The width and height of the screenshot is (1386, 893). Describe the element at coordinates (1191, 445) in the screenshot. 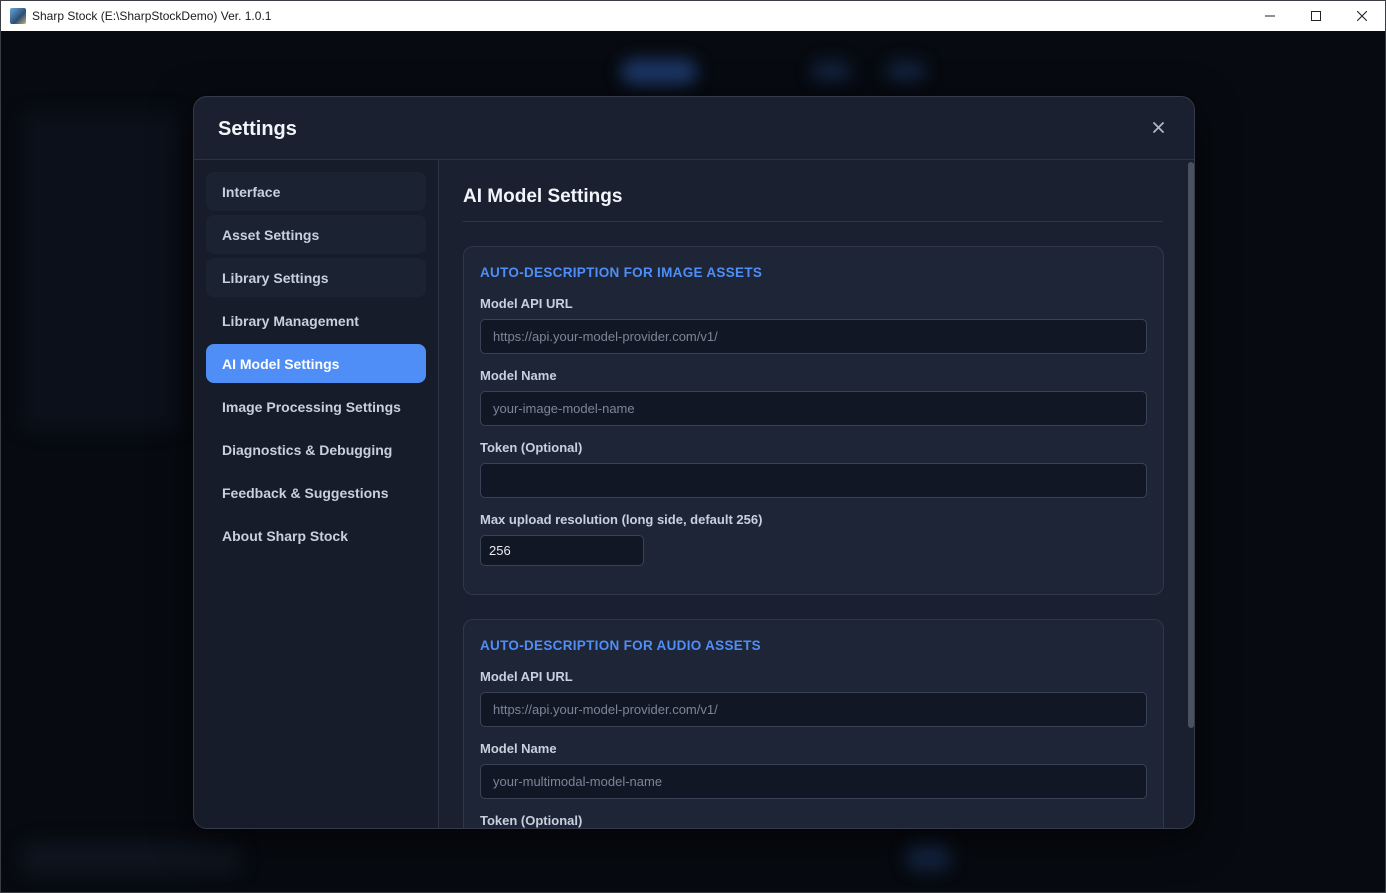

I see `scrollbar-thumb` at that location.